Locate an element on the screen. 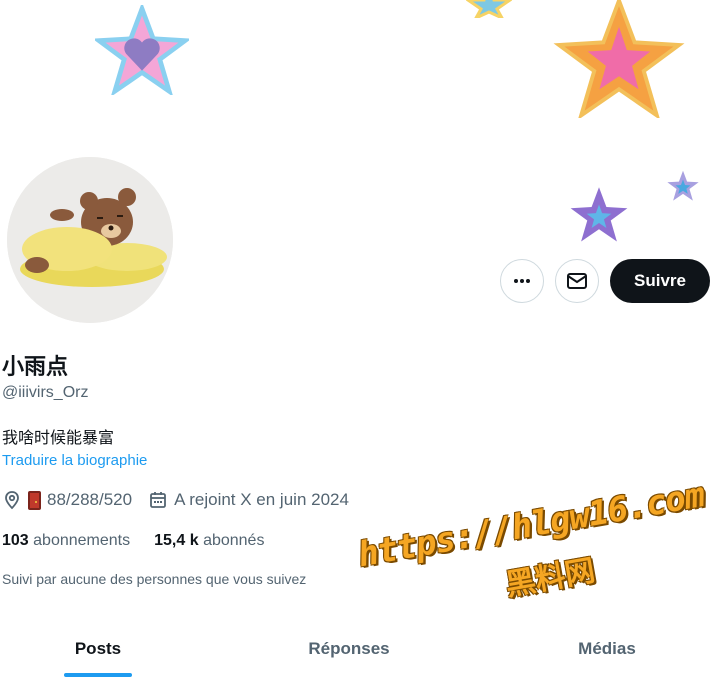 The image size is (723, 677). more-icon is located at coordinates (522, 281).